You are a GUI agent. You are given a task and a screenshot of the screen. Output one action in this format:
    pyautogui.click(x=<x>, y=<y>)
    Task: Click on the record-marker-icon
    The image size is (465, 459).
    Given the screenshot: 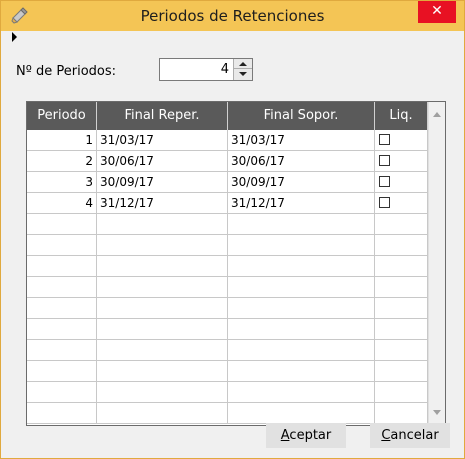 What is the action you would take?
    pyautogui.click(x=14, y=37)
    